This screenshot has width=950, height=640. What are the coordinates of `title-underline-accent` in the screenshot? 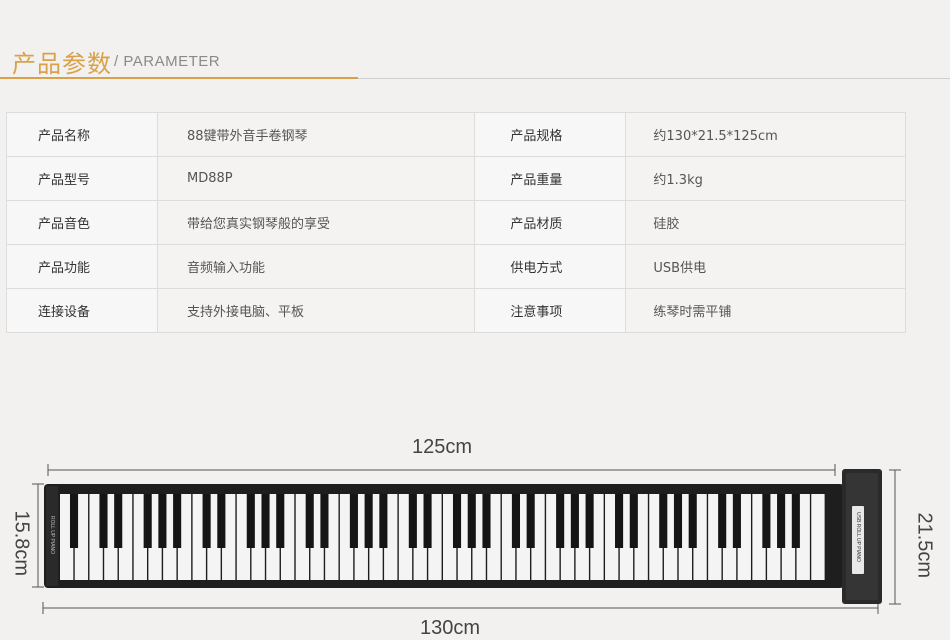 It's located at (179, 78).